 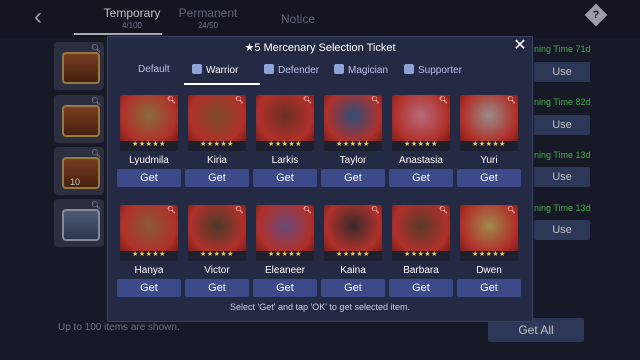 I want to click on mercenary-name: Kiria, so click(x=216, y=160).